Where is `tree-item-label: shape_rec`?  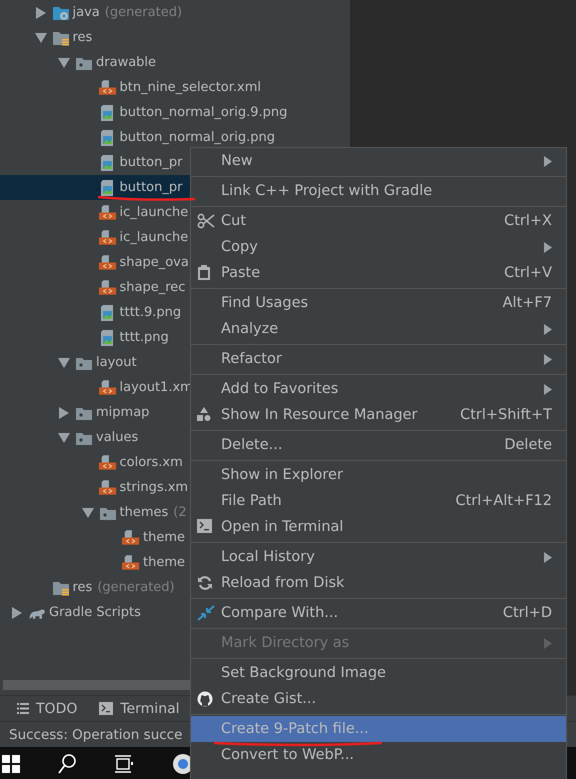
tree-item-label: shape_rec is located at coordinates (153, 287).